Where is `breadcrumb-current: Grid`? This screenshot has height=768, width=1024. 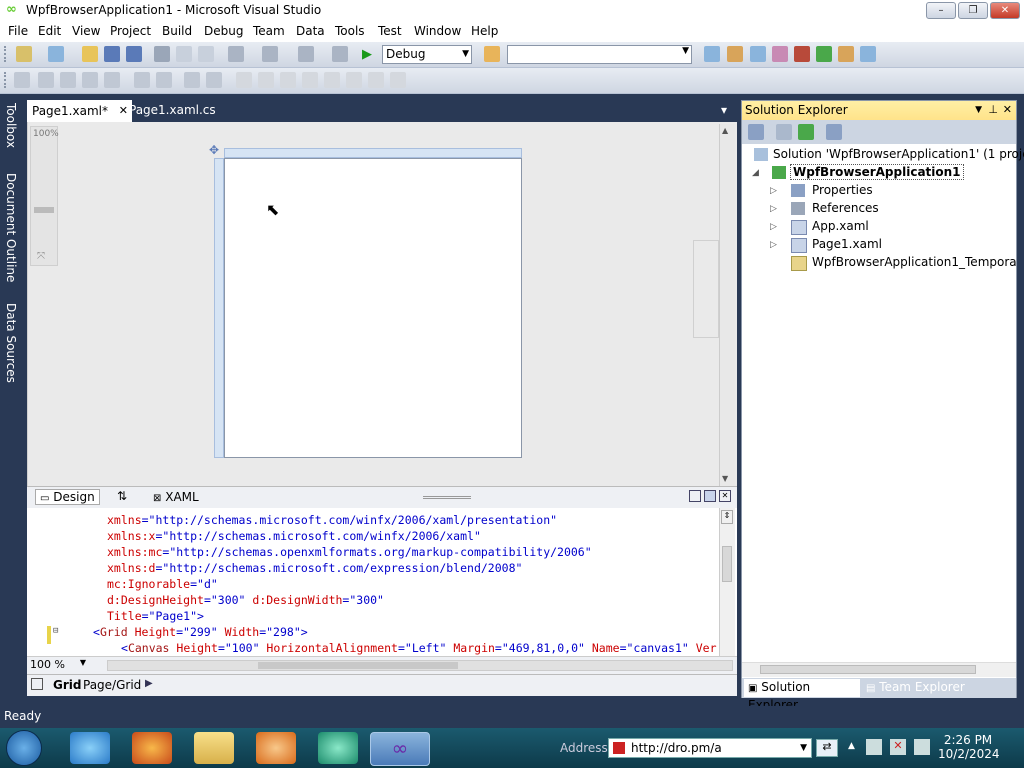
breadcrumb-current: Grid is located at coordinates (67, 685).